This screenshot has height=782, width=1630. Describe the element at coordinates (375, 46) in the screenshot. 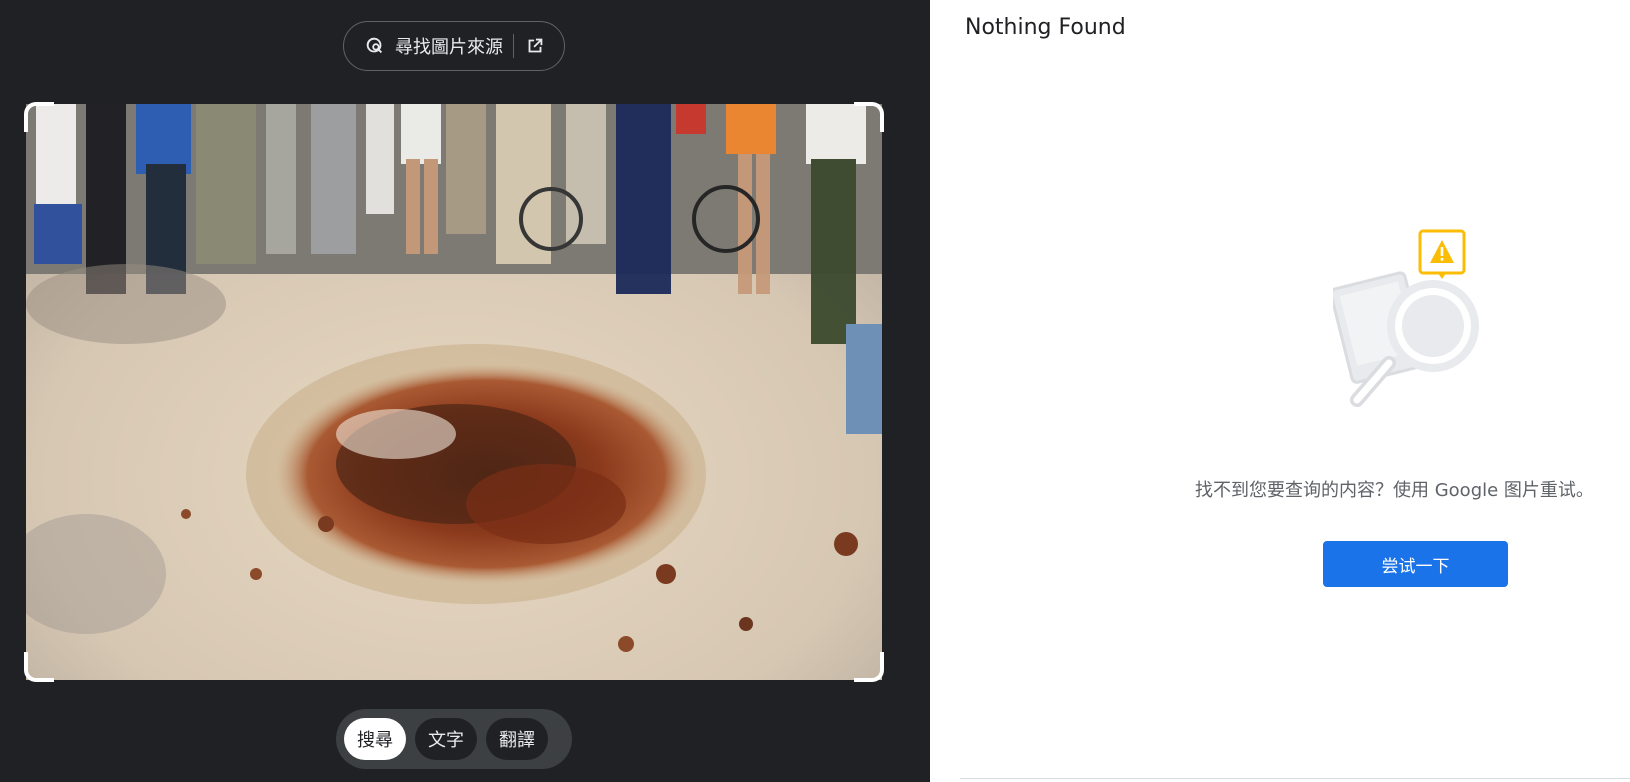

I see `google-lens-icon` at that location.